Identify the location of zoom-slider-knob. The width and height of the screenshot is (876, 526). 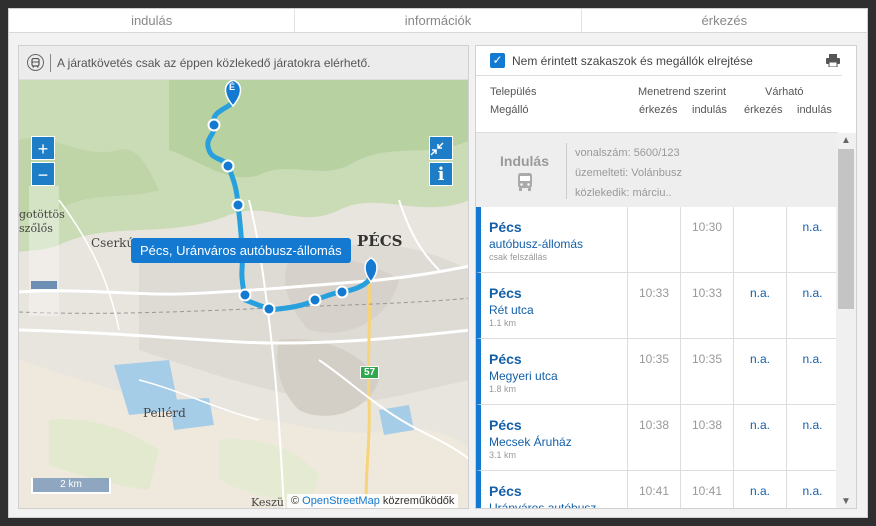
(44, 285).